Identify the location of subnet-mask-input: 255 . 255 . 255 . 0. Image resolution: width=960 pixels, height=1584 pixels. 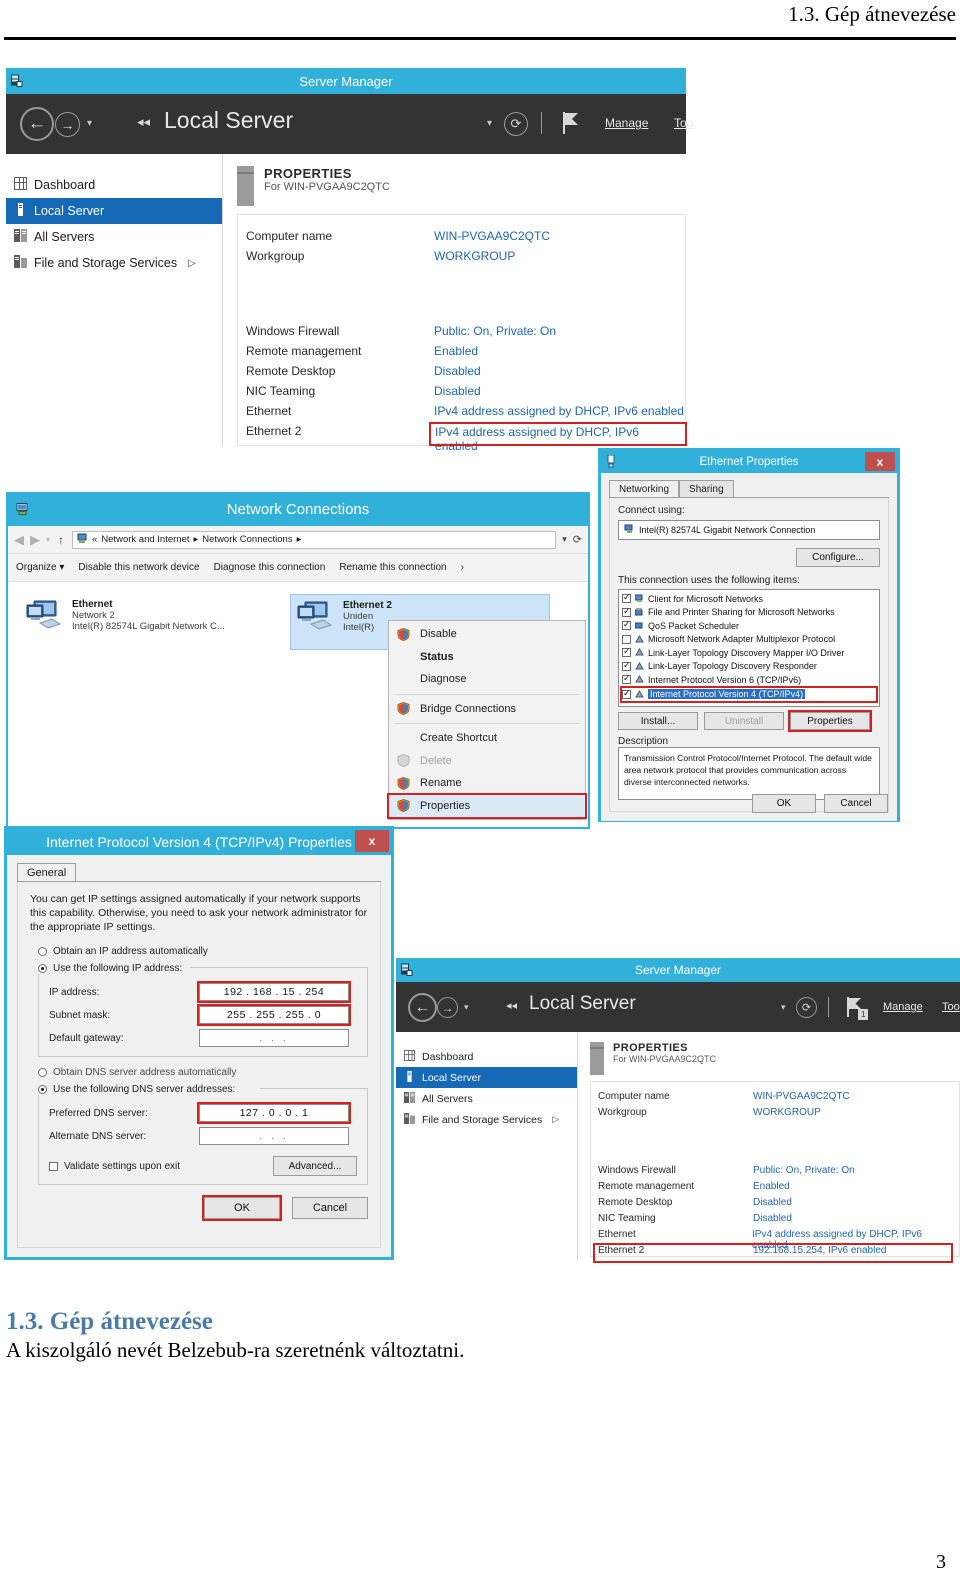
(274, 1015).